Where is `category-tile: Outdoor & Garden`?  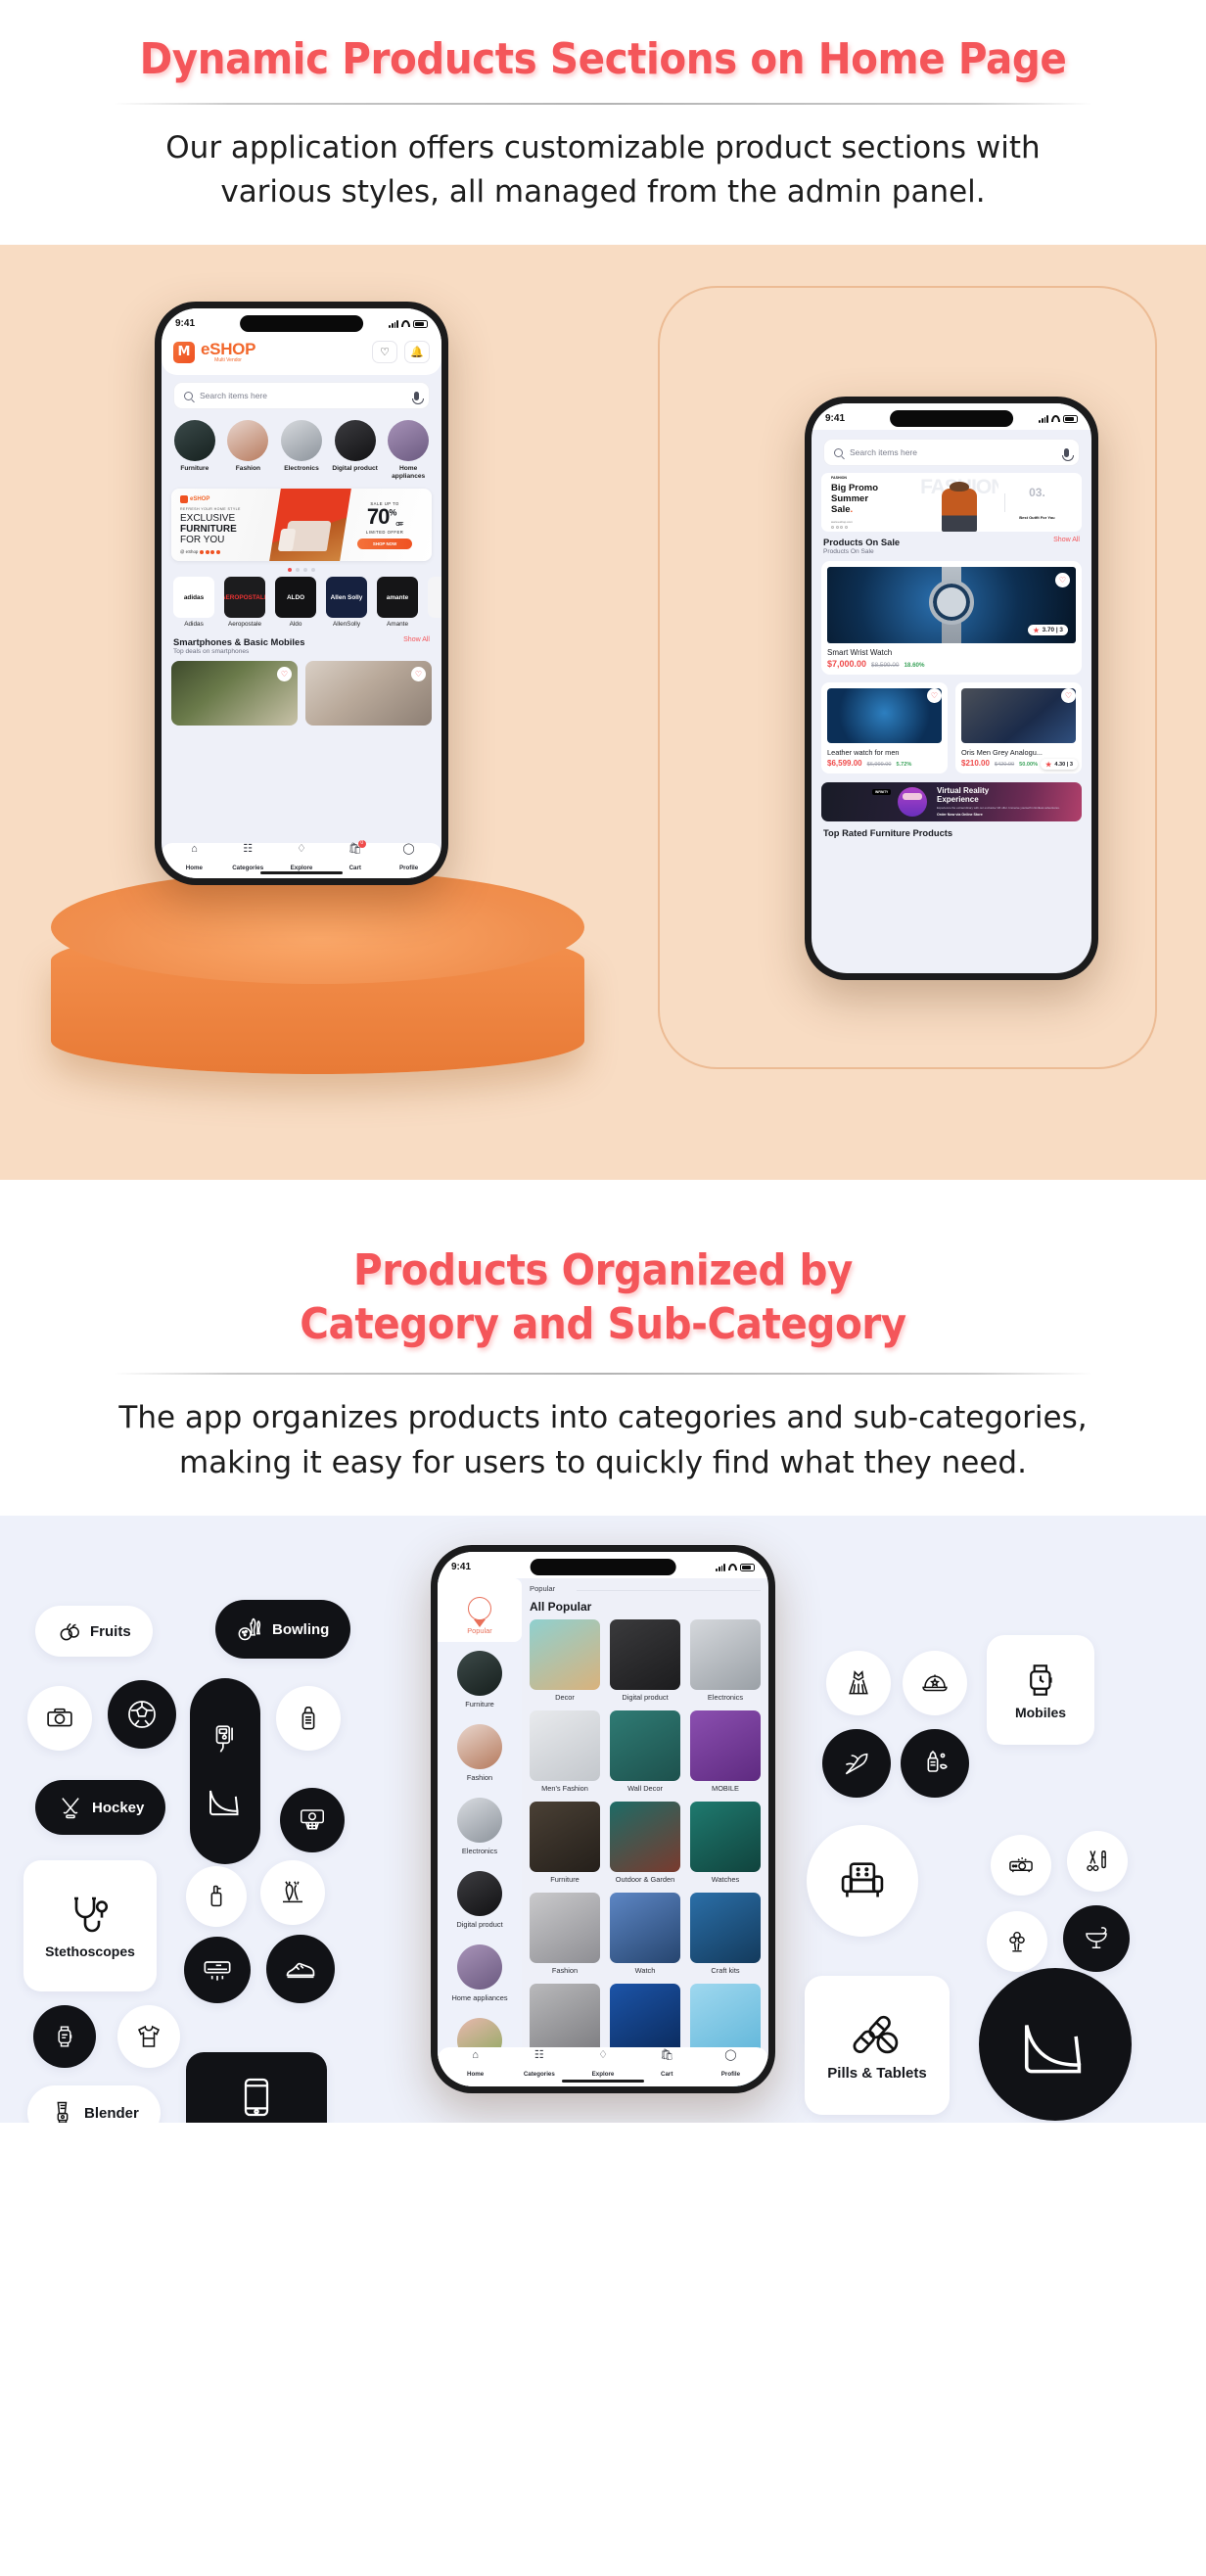
category-tile: Outdoor & Garden is located at coordinates (645, 1843).